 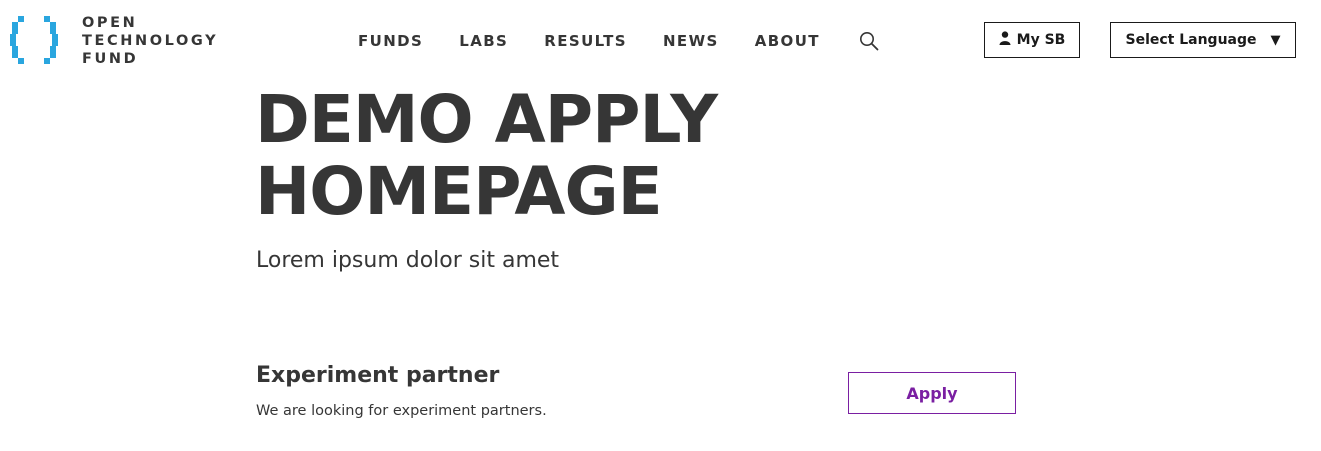 What do you see at coordinates (110, 59) in the screenshot?
I see `logo-line: FUND` at bounding box center [110, 59].